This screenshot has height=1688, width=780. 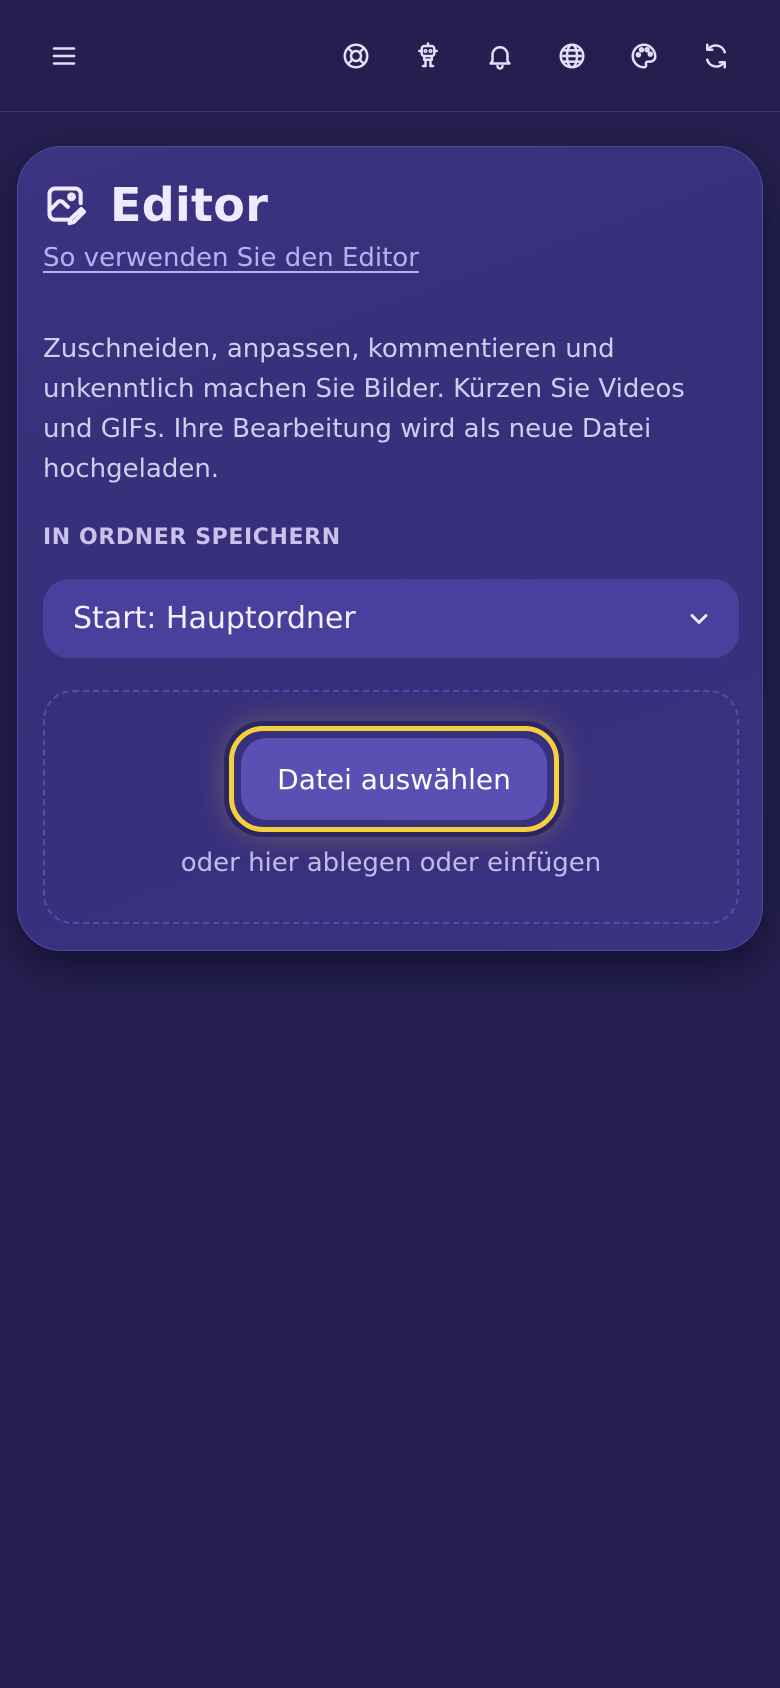 I want to click on choose-file-focus-ring: Datei auswählen, so click(x=394, y=779).